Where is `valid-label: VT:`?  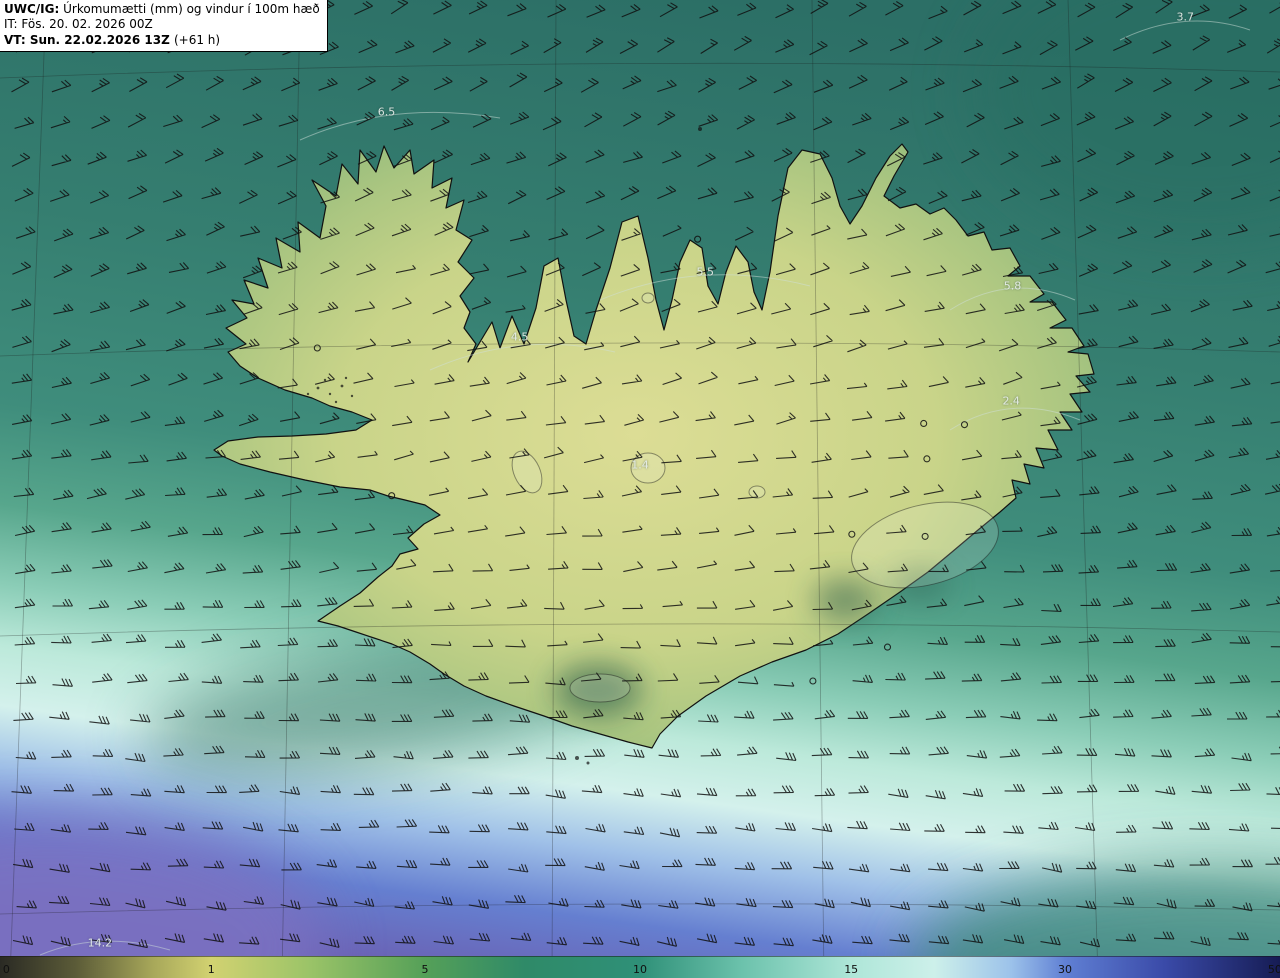
valid-label: VT: is located at coordinates (15, 39).